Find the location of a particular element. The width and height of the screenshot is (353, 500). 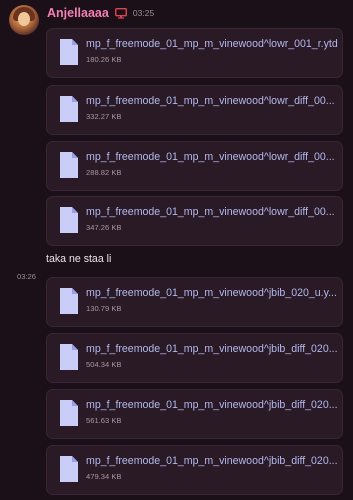

file-size: 180.26 KB is located at coordinates (104, 59).